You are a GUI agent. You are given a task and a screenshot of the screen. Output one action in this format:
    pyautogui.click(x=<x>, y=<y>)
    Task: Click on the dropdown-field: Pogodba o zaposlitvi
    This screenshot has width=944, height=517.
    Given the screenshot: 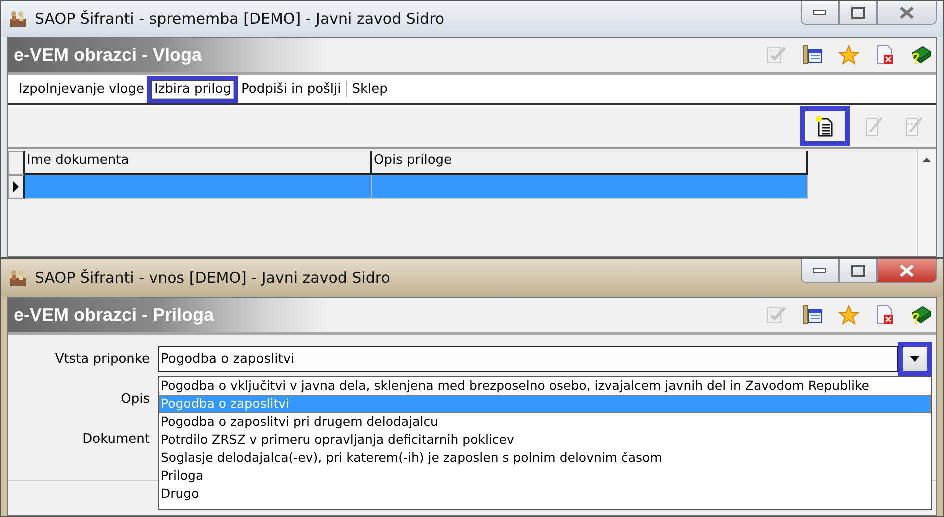 What is the action you would take?
    pyautogui.click(x=528, y=359)
    